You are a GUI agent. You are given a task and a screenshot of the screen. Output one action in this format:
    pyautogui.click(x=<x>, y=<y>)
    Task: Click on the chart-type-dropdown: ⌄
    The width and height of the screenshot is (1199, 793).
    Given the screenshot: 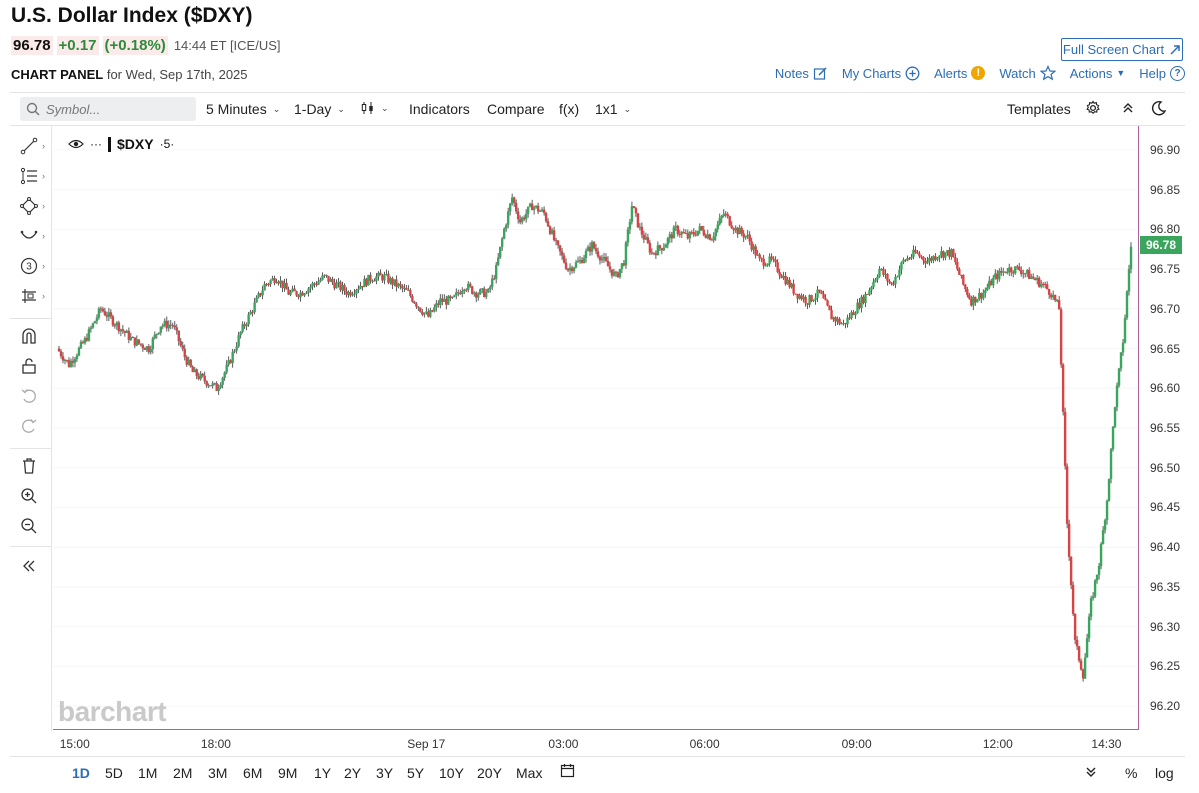 What is the action you would take?
    pyautogui.click(x=375, y=108)
    